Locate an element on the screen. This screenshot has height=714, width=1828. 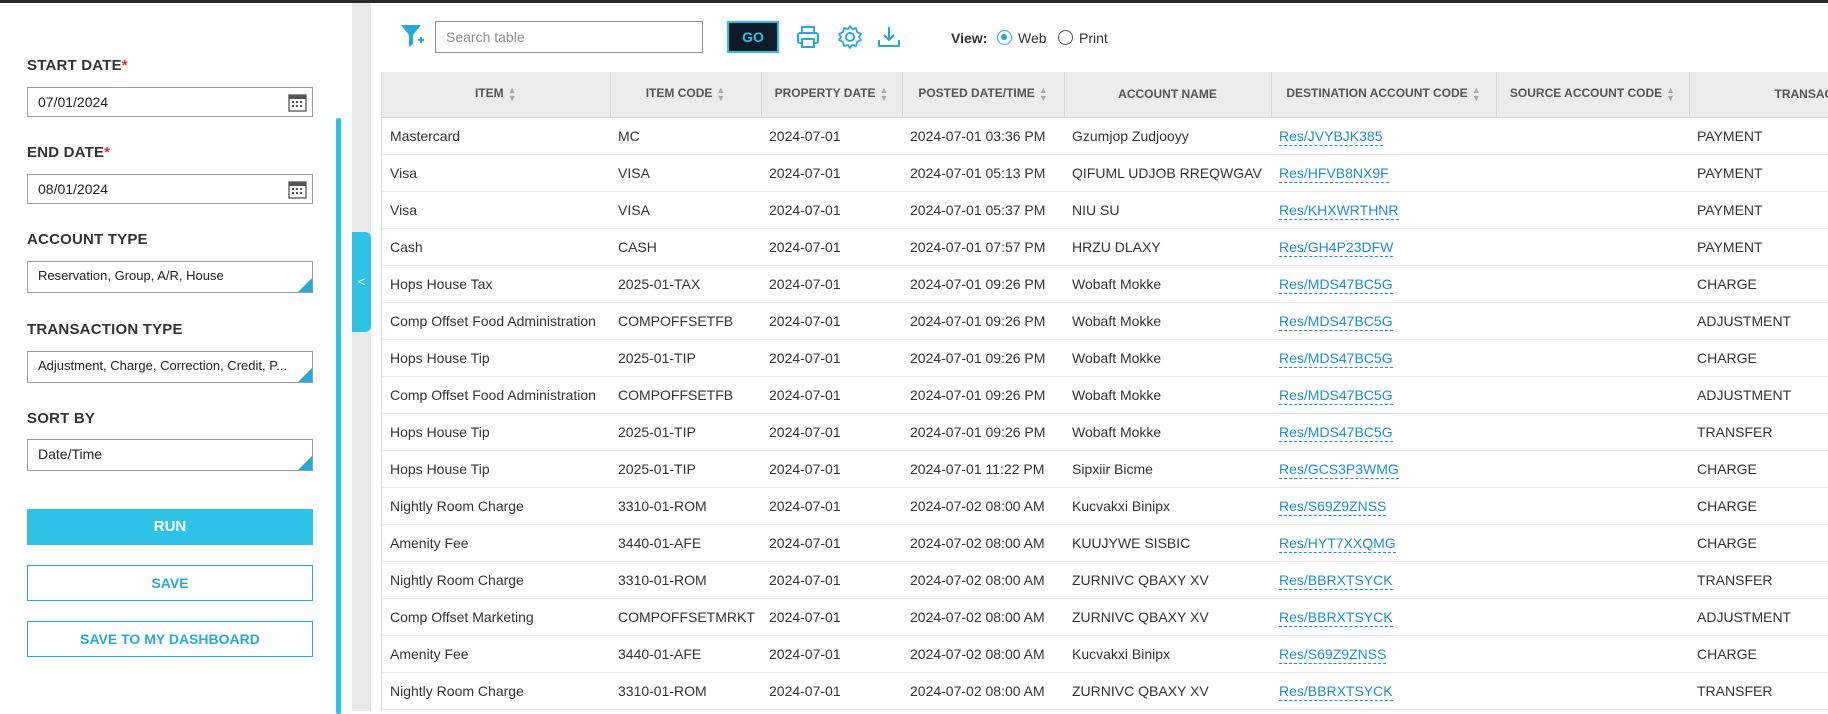
go-button: GO is located at coordinates (753, 37).